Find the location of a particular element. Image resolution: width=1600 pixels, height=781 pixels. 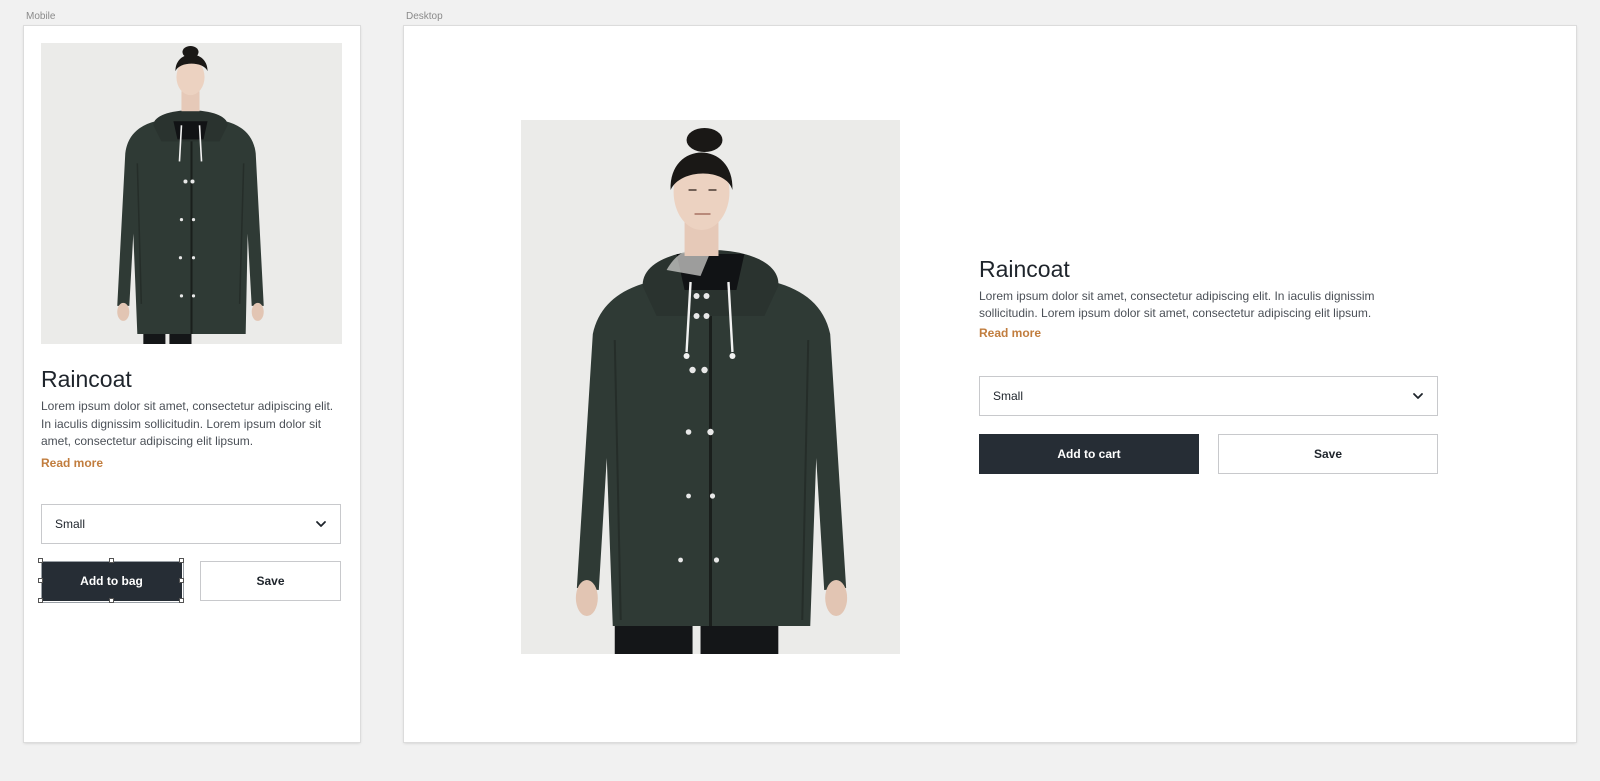

resize-handle-bottom is located at coordinates (111, 600).